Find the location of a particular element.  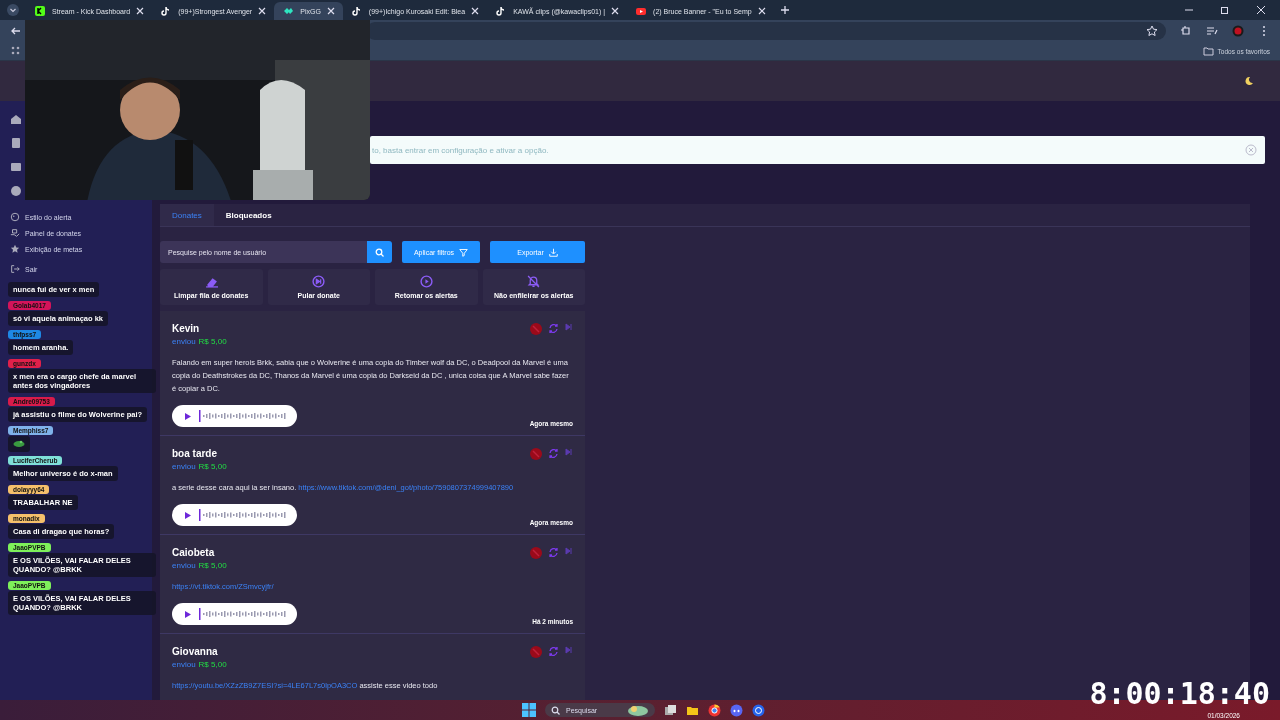

timer-text: 8:00:18:40 is located at coordinates (1179, 694).